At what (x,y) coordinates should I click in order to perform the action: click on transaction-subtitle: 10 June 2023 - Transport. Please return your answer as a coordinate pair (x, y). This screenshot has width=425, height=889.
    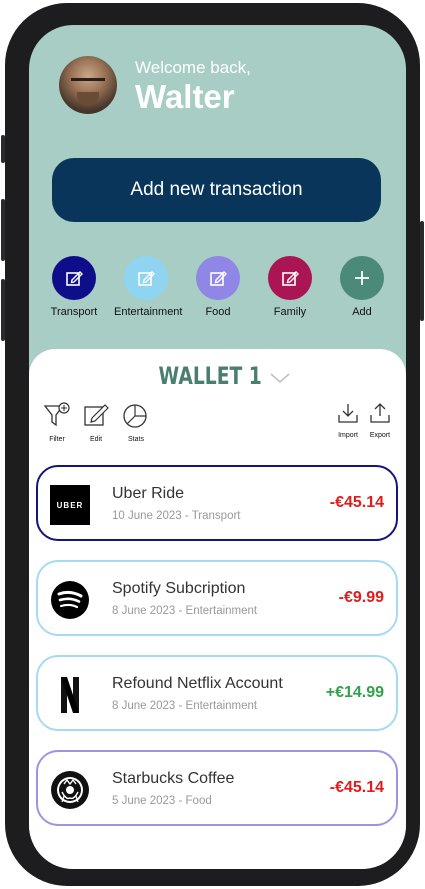
    Looking at the image, I should click on (176, 516).